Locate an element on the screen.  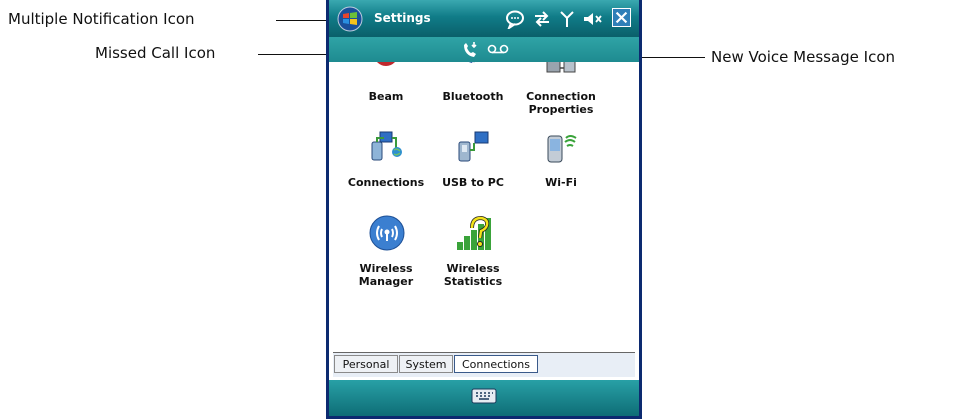
softkey-bar is located at coordinates (484, 398).